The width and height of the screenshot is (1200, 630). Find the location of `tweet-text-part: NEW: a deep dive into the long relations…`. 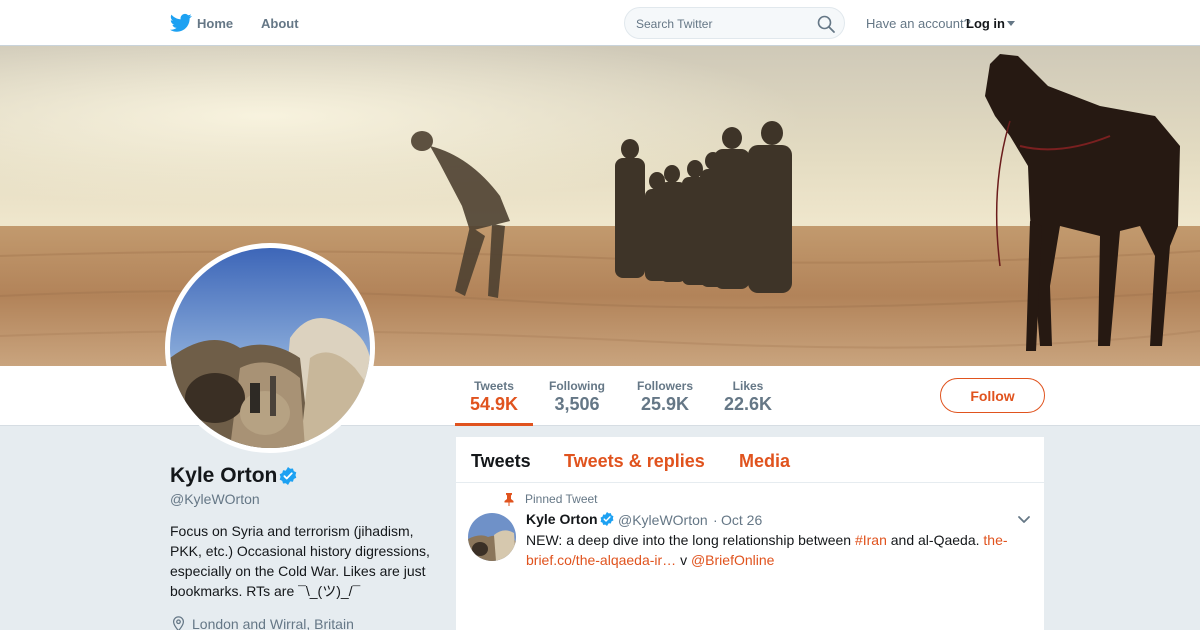

tweet-text-part: NEW: a deep dive into the long relations… is located at coordinates (690, 540).